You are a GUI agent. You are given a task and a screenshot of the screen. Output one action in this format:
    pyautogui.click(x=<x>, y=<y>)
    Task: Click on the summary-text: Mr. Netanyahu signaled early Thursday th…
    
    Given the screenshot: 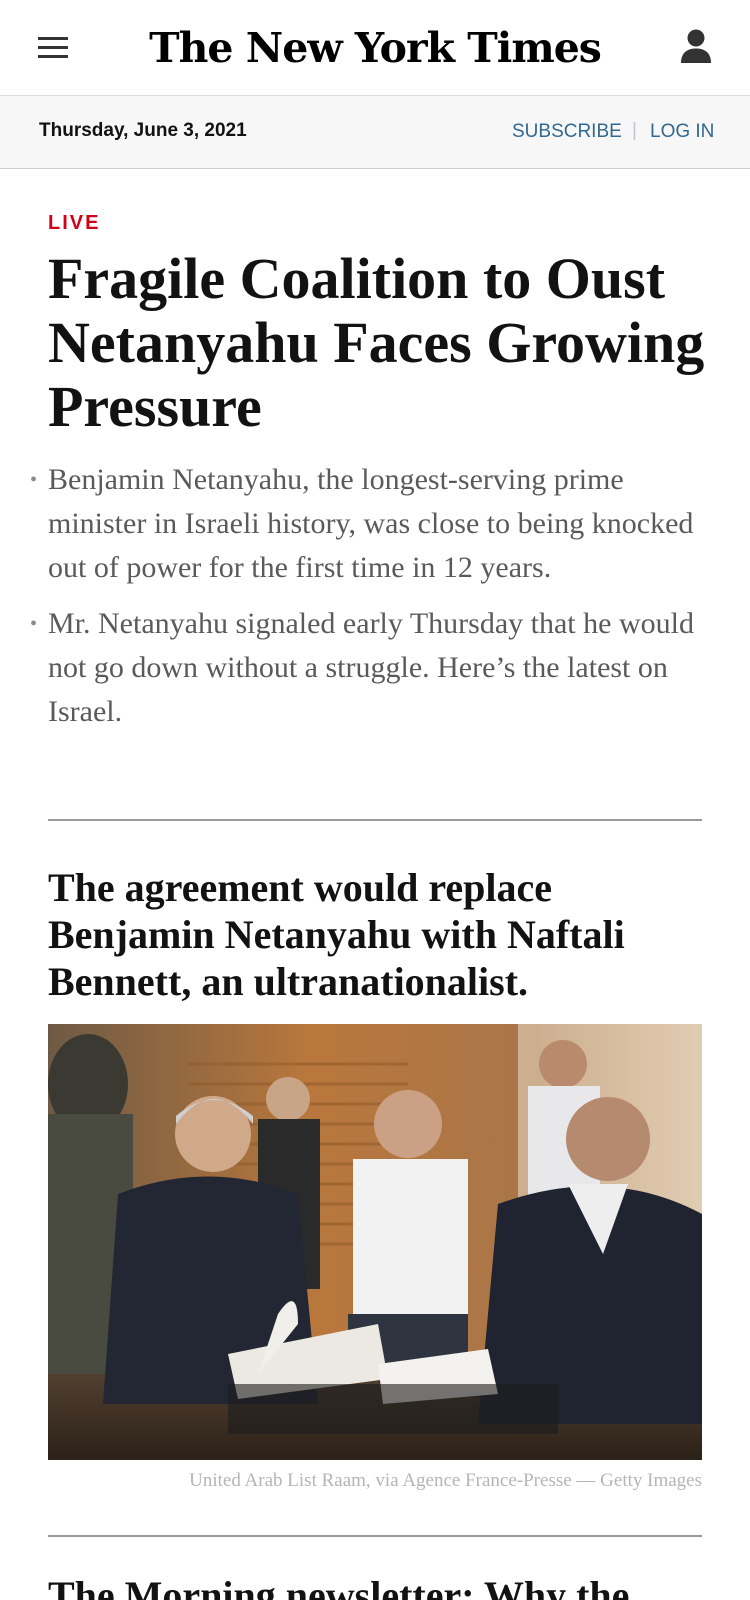 What is the action you would take?
    pyautogui.click(x=371, y=667)
    